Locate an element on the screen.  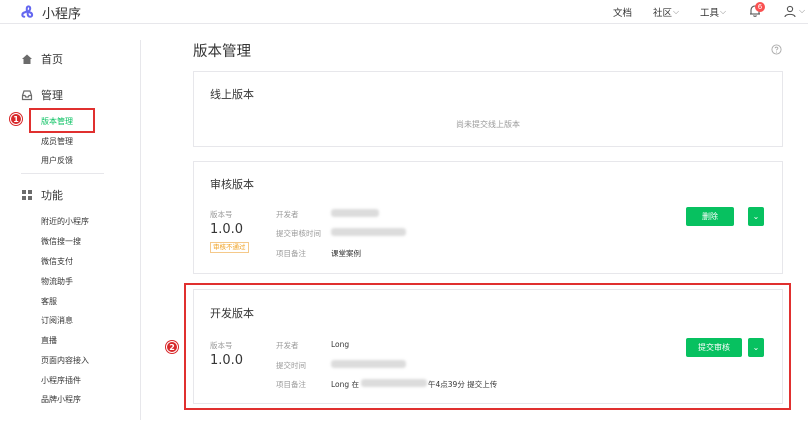
page-title: 版本管理 is located at coordinates (222, 52).